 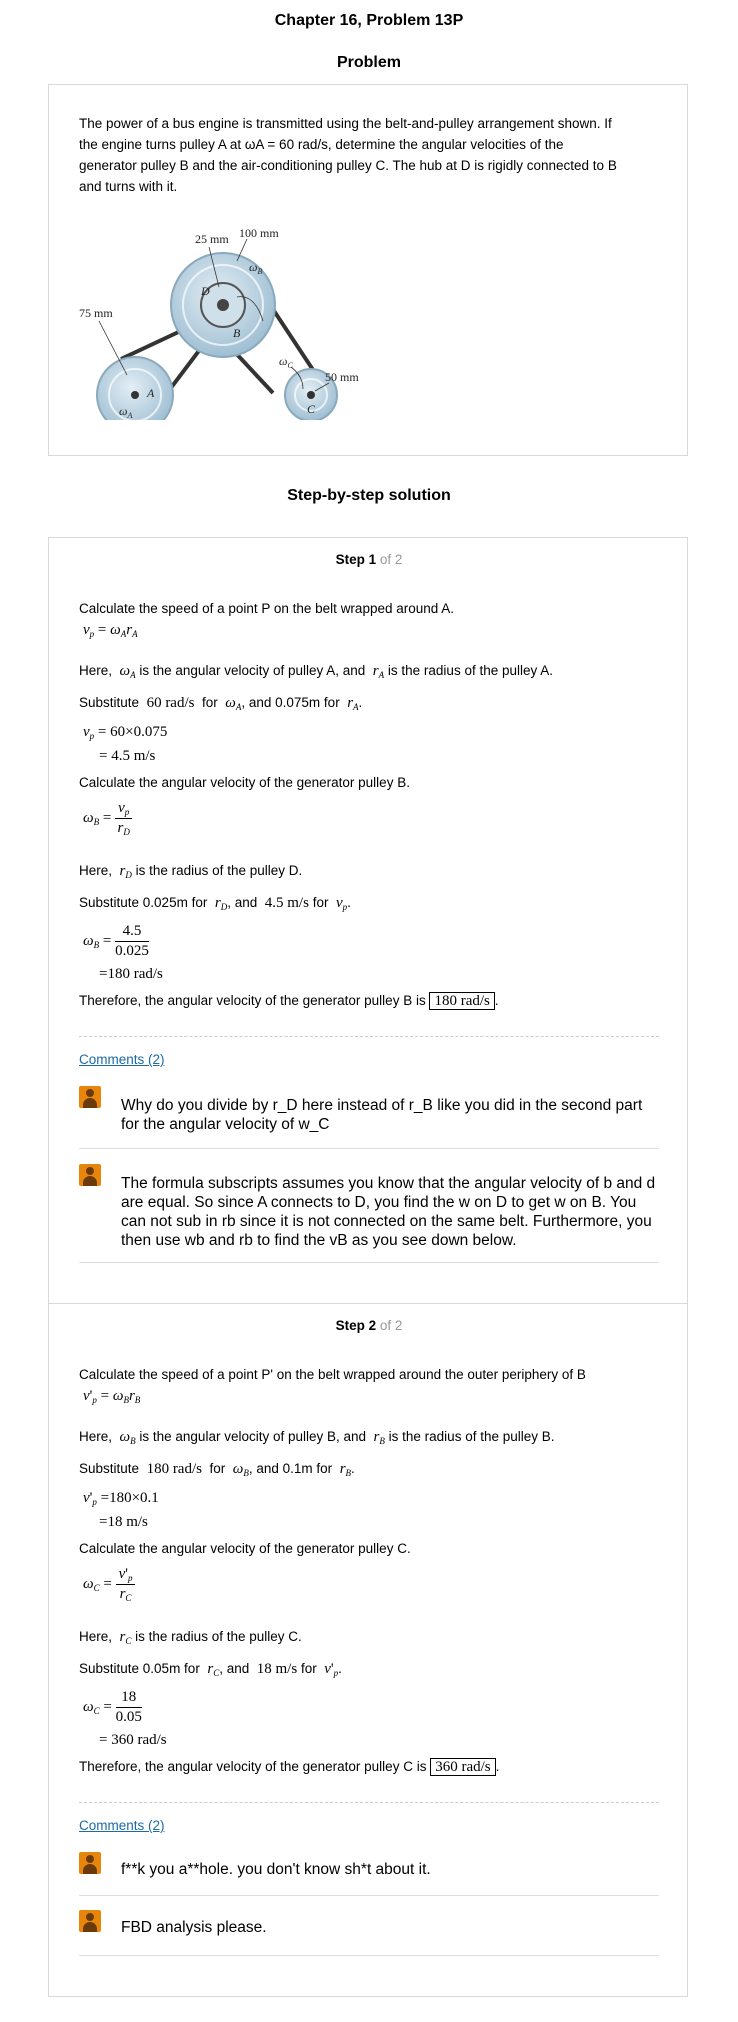 I want to click on step1-eq-wb-result: =180 rad/s, so click(x=131, y=974).